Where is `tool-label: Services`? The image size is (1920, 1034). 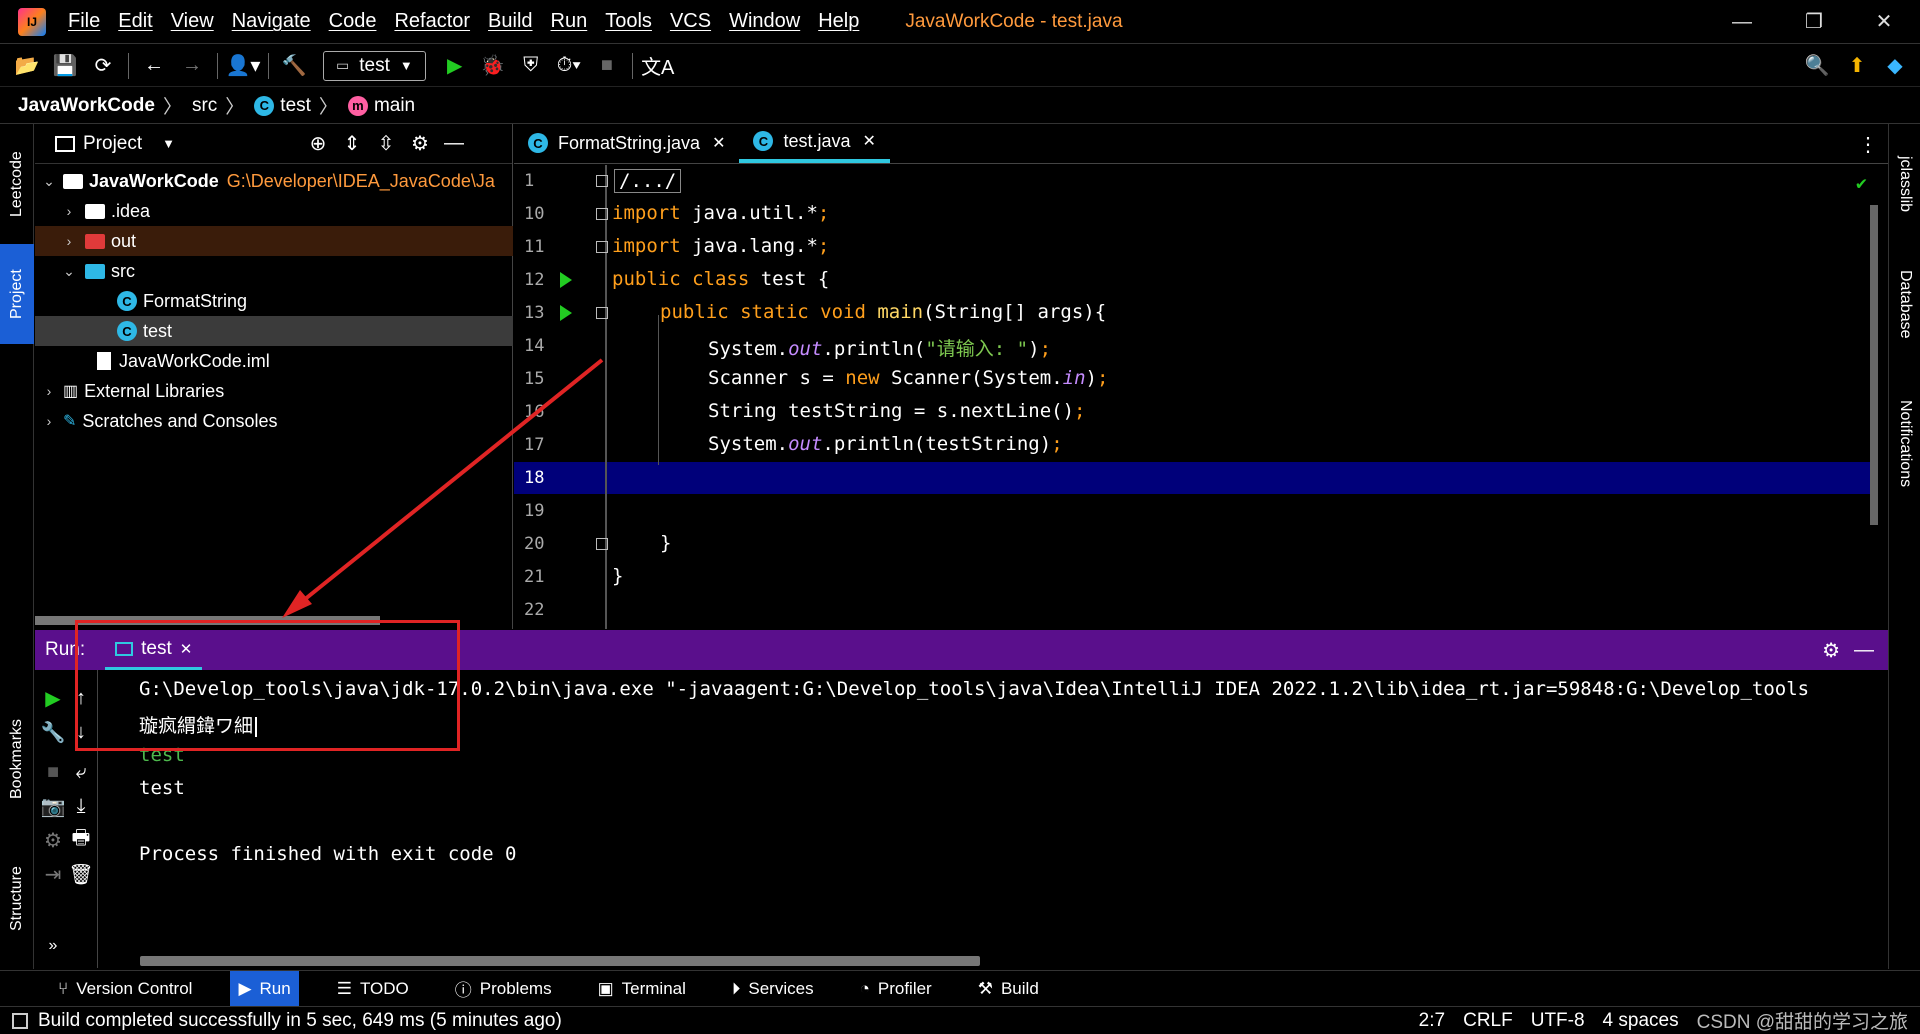 tool-label: Services is located at coordinates (781, 988).